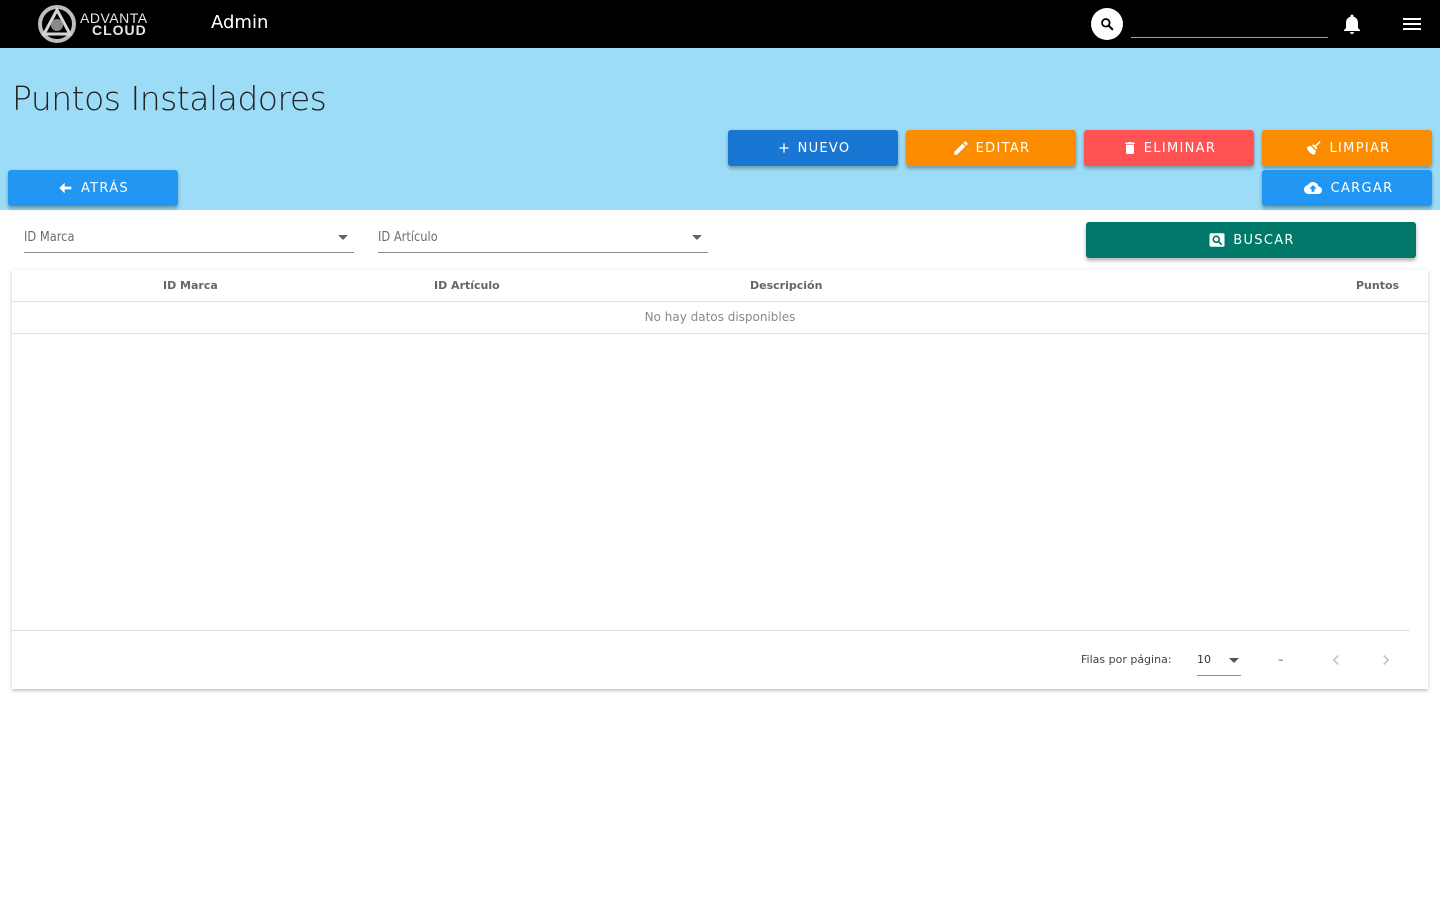 This screenshot has width=1440, height=900. I want to click on cargar-button: CARGAR, so click(1347, 188).